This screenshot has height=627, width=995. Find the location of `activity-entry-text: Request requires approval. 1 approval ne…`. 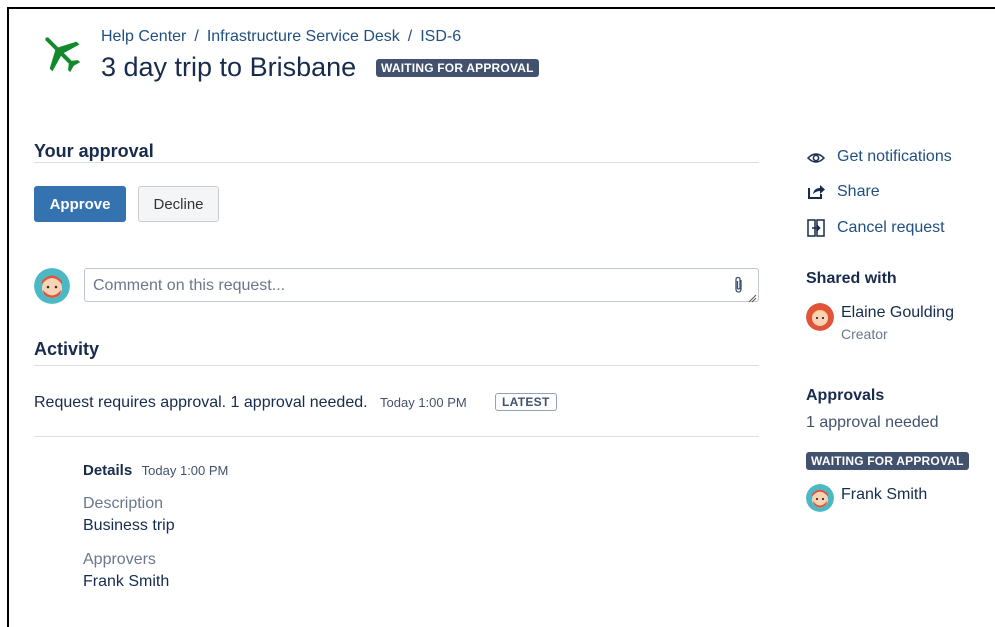

activity-entry-text: Request requires approval. 1 approval ne… is located at coordinates (201, 402).